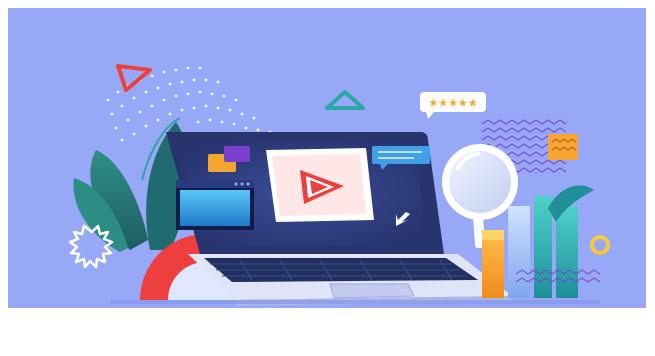 The height and width of the screenshot is (356, 655). Describe the element at coordinates (563, 147) in the screenshot. I see `document-tile` at that location.